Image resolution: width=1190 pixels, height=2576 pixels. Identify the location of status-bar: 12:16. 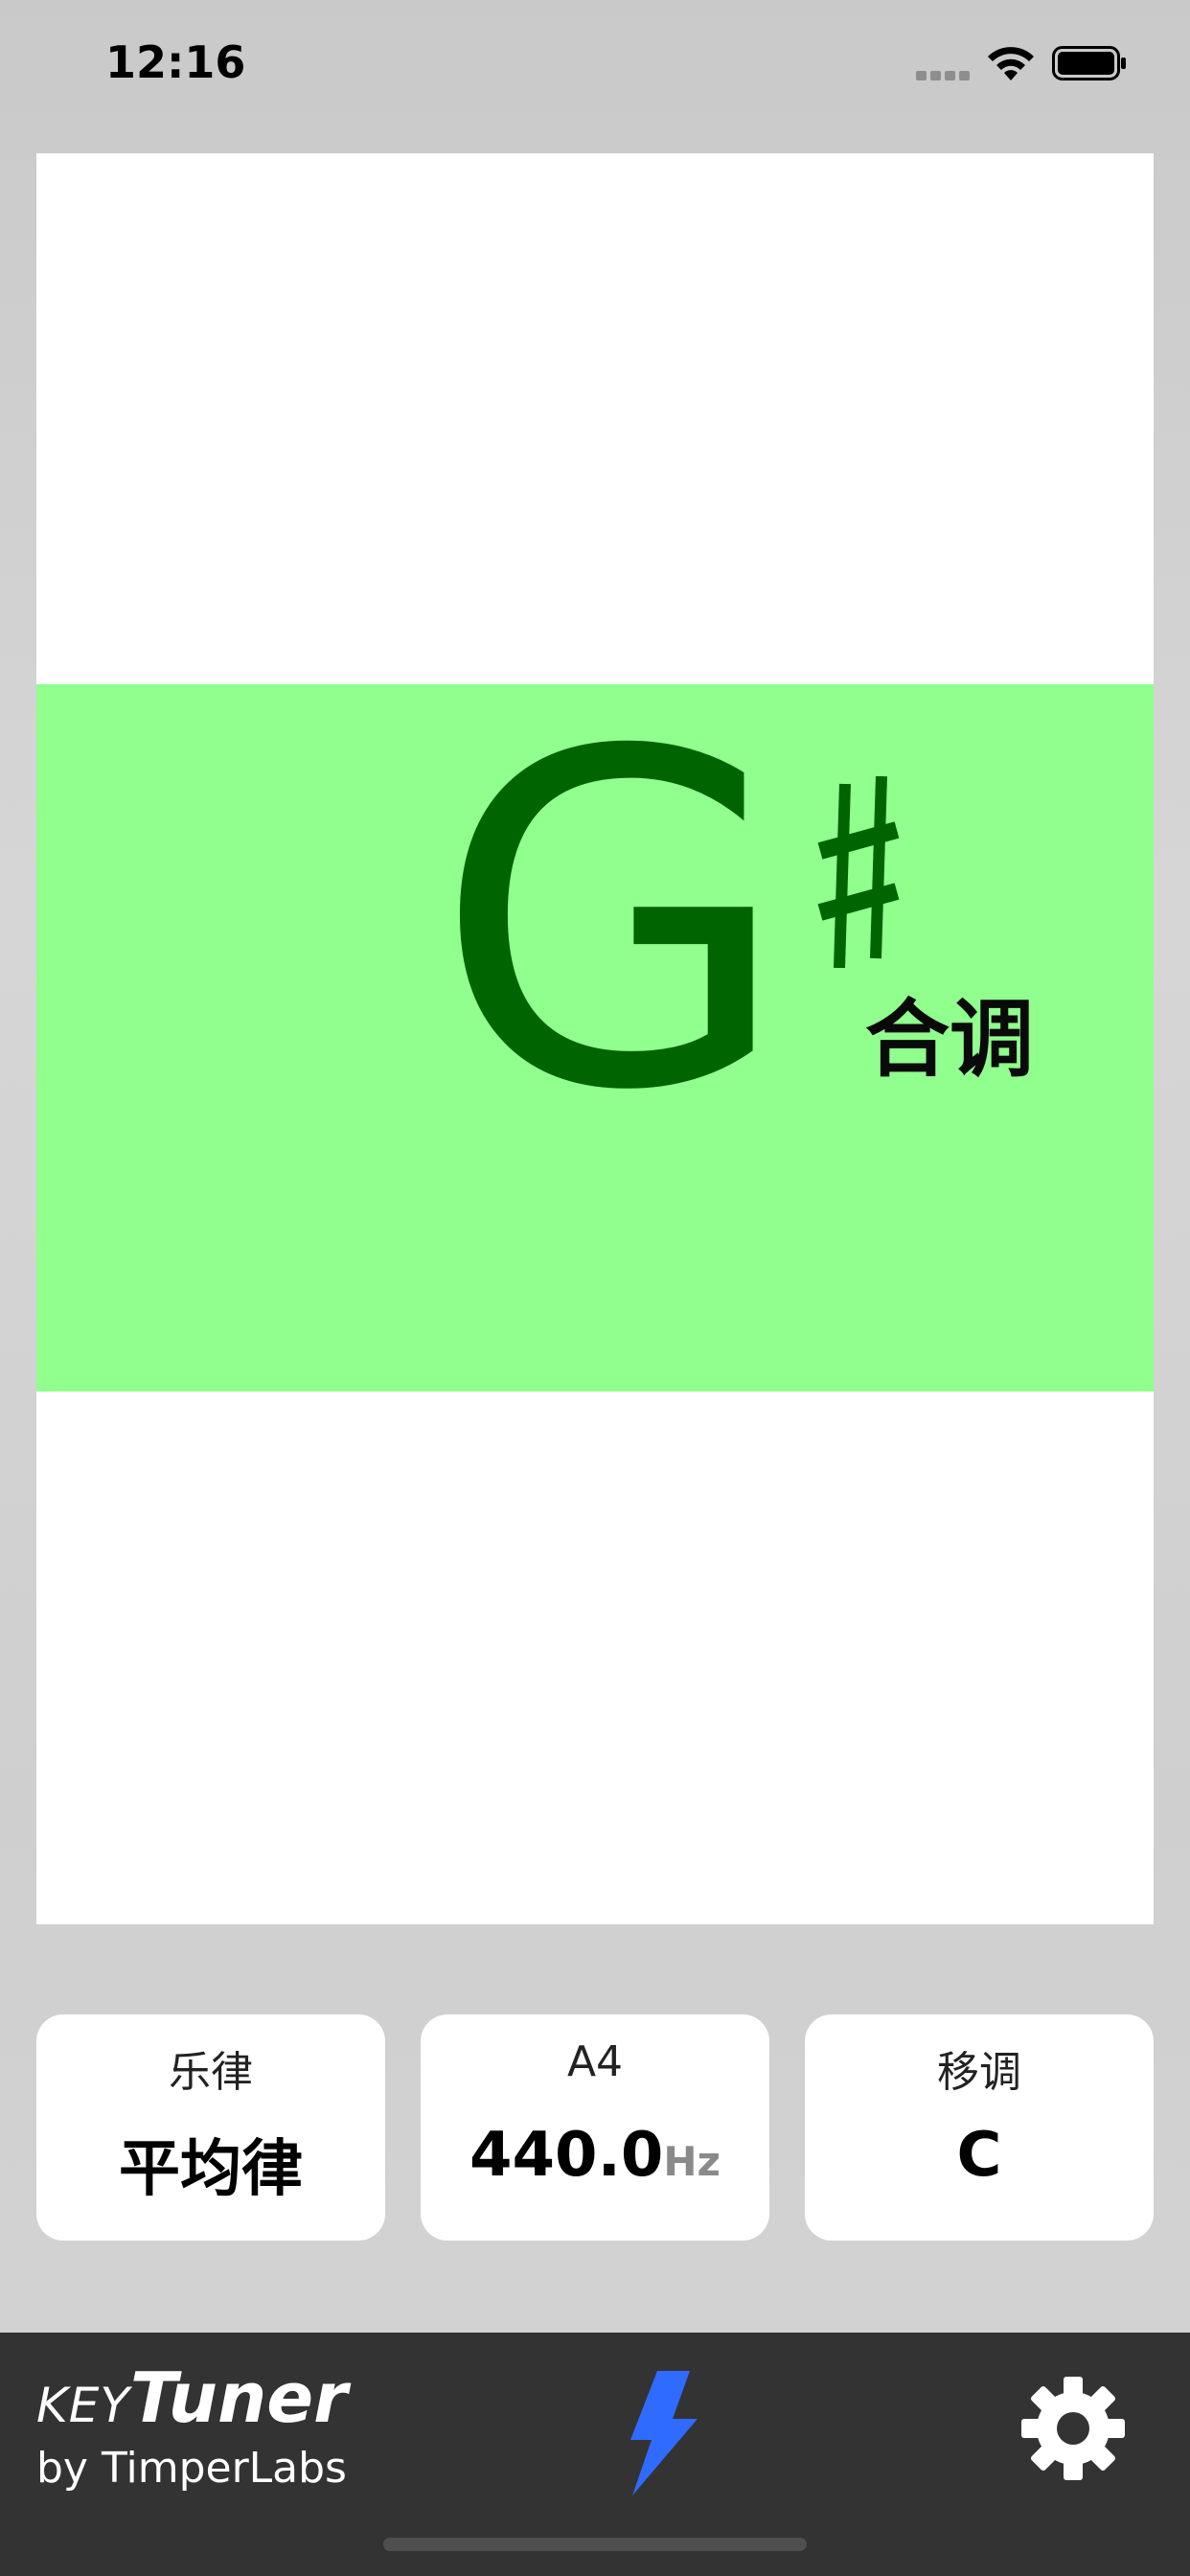
(595, 67).